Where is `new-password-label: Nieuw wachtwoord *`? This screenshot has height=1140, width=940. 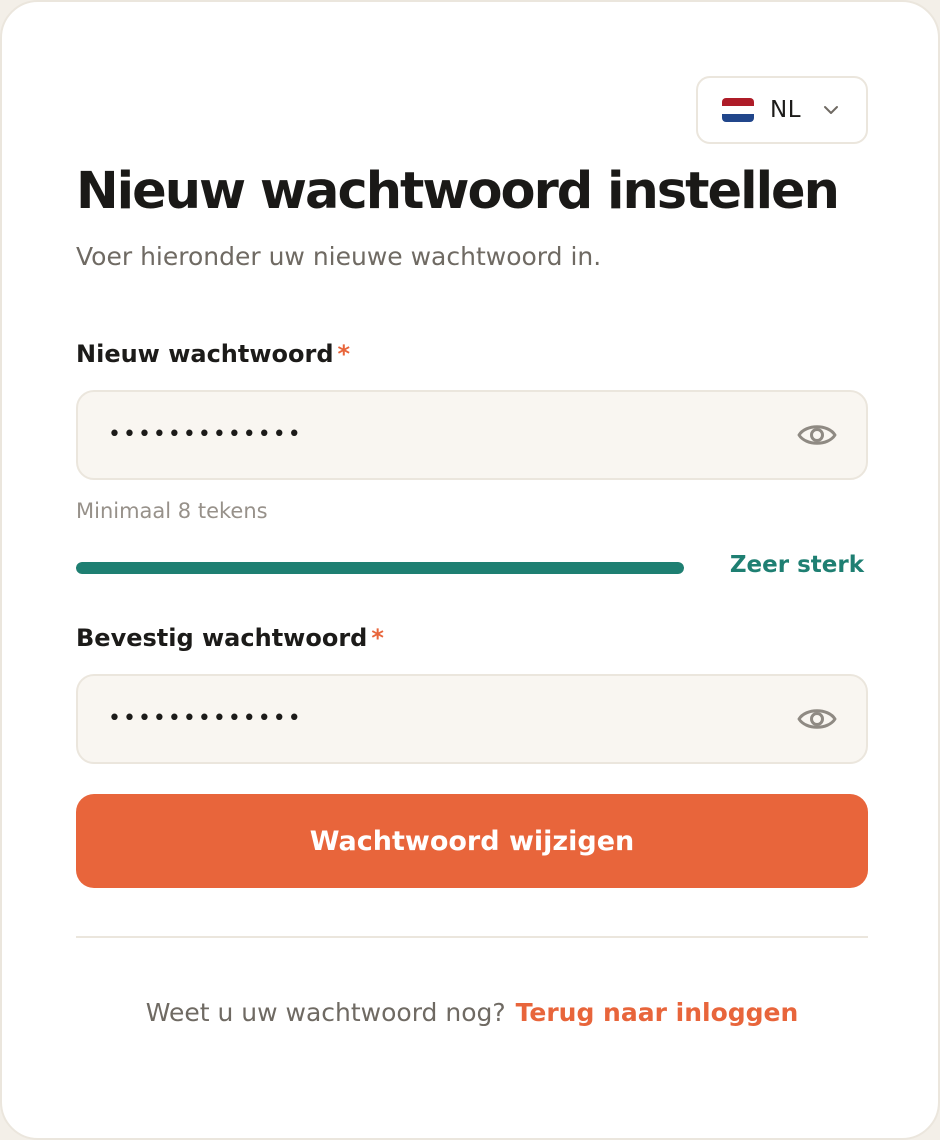 new-password-label: Nieuw wachtwoord * is located at coordinates (213, 354).